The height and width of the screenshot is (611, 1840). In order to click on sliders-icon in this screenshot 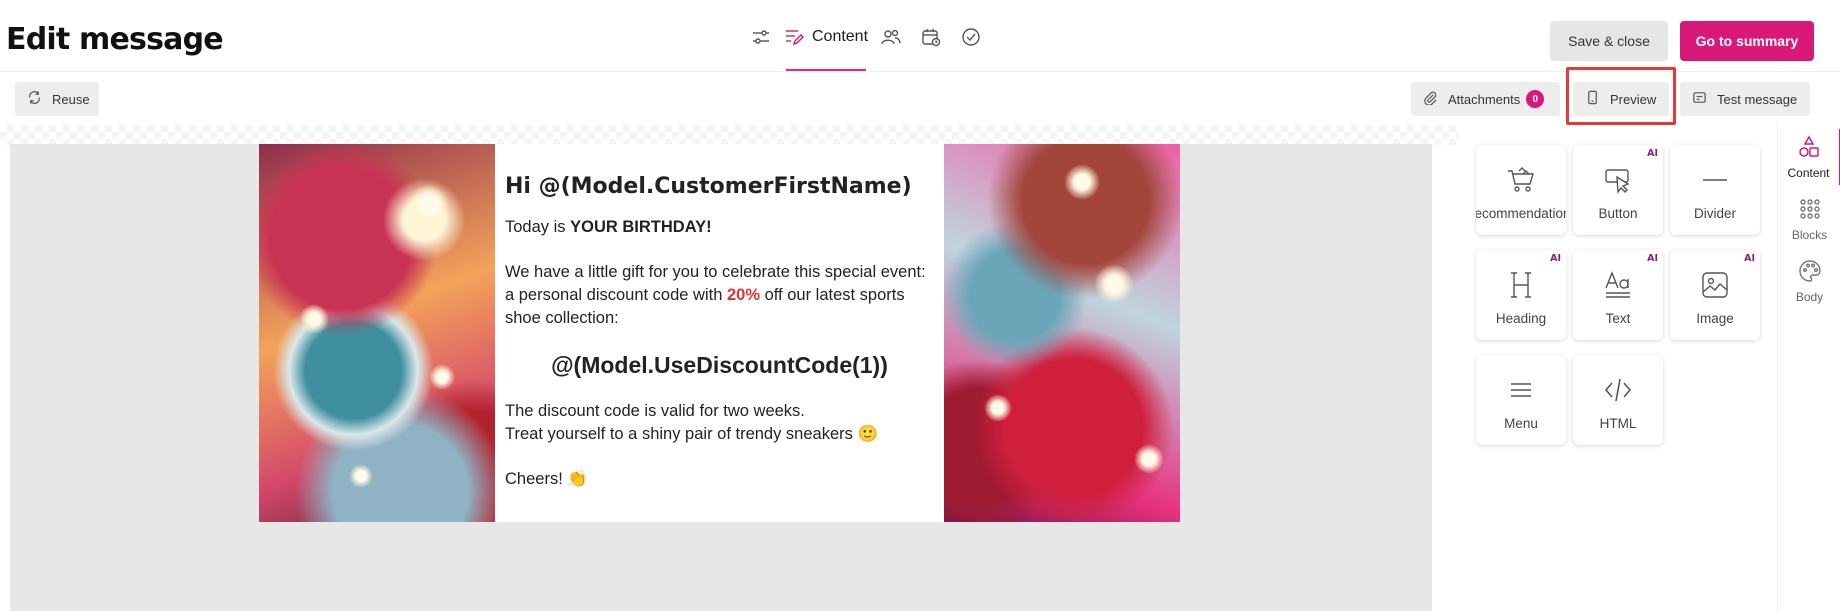, I will do `click(761, 39)`.